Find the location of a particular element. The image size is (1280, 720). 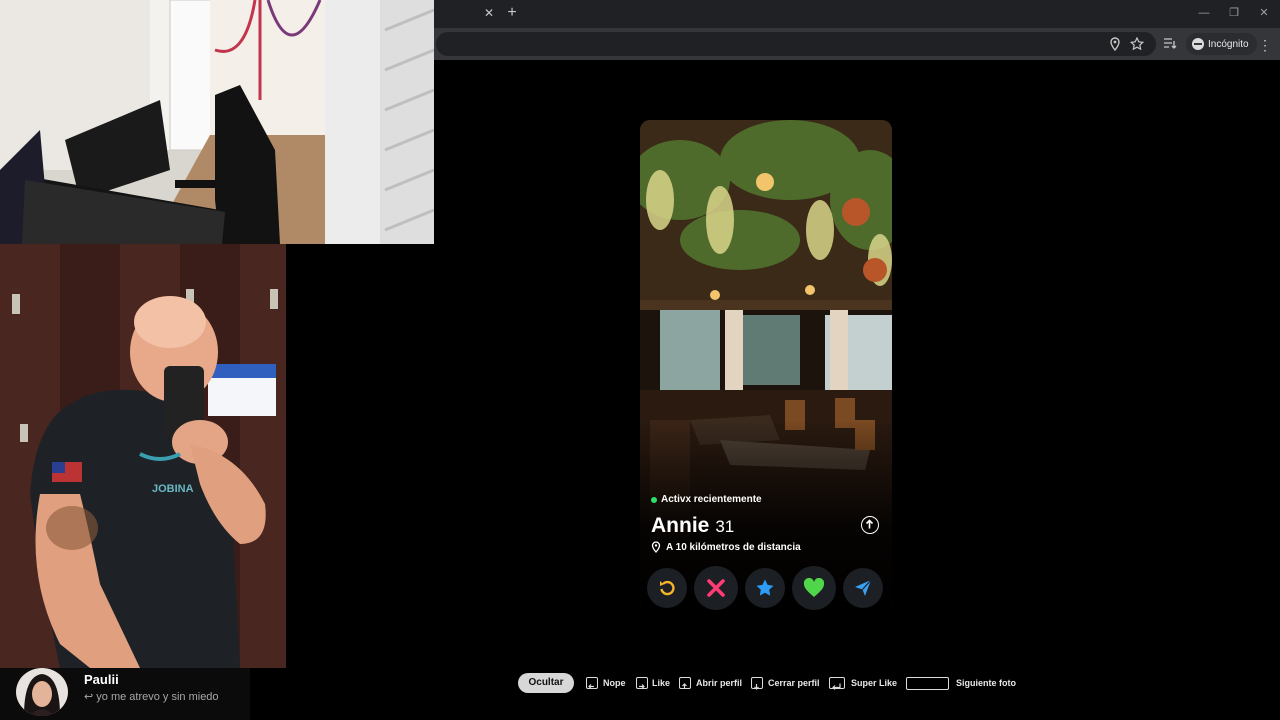

hint-nope: Nope is located at coordinates (614, 683).